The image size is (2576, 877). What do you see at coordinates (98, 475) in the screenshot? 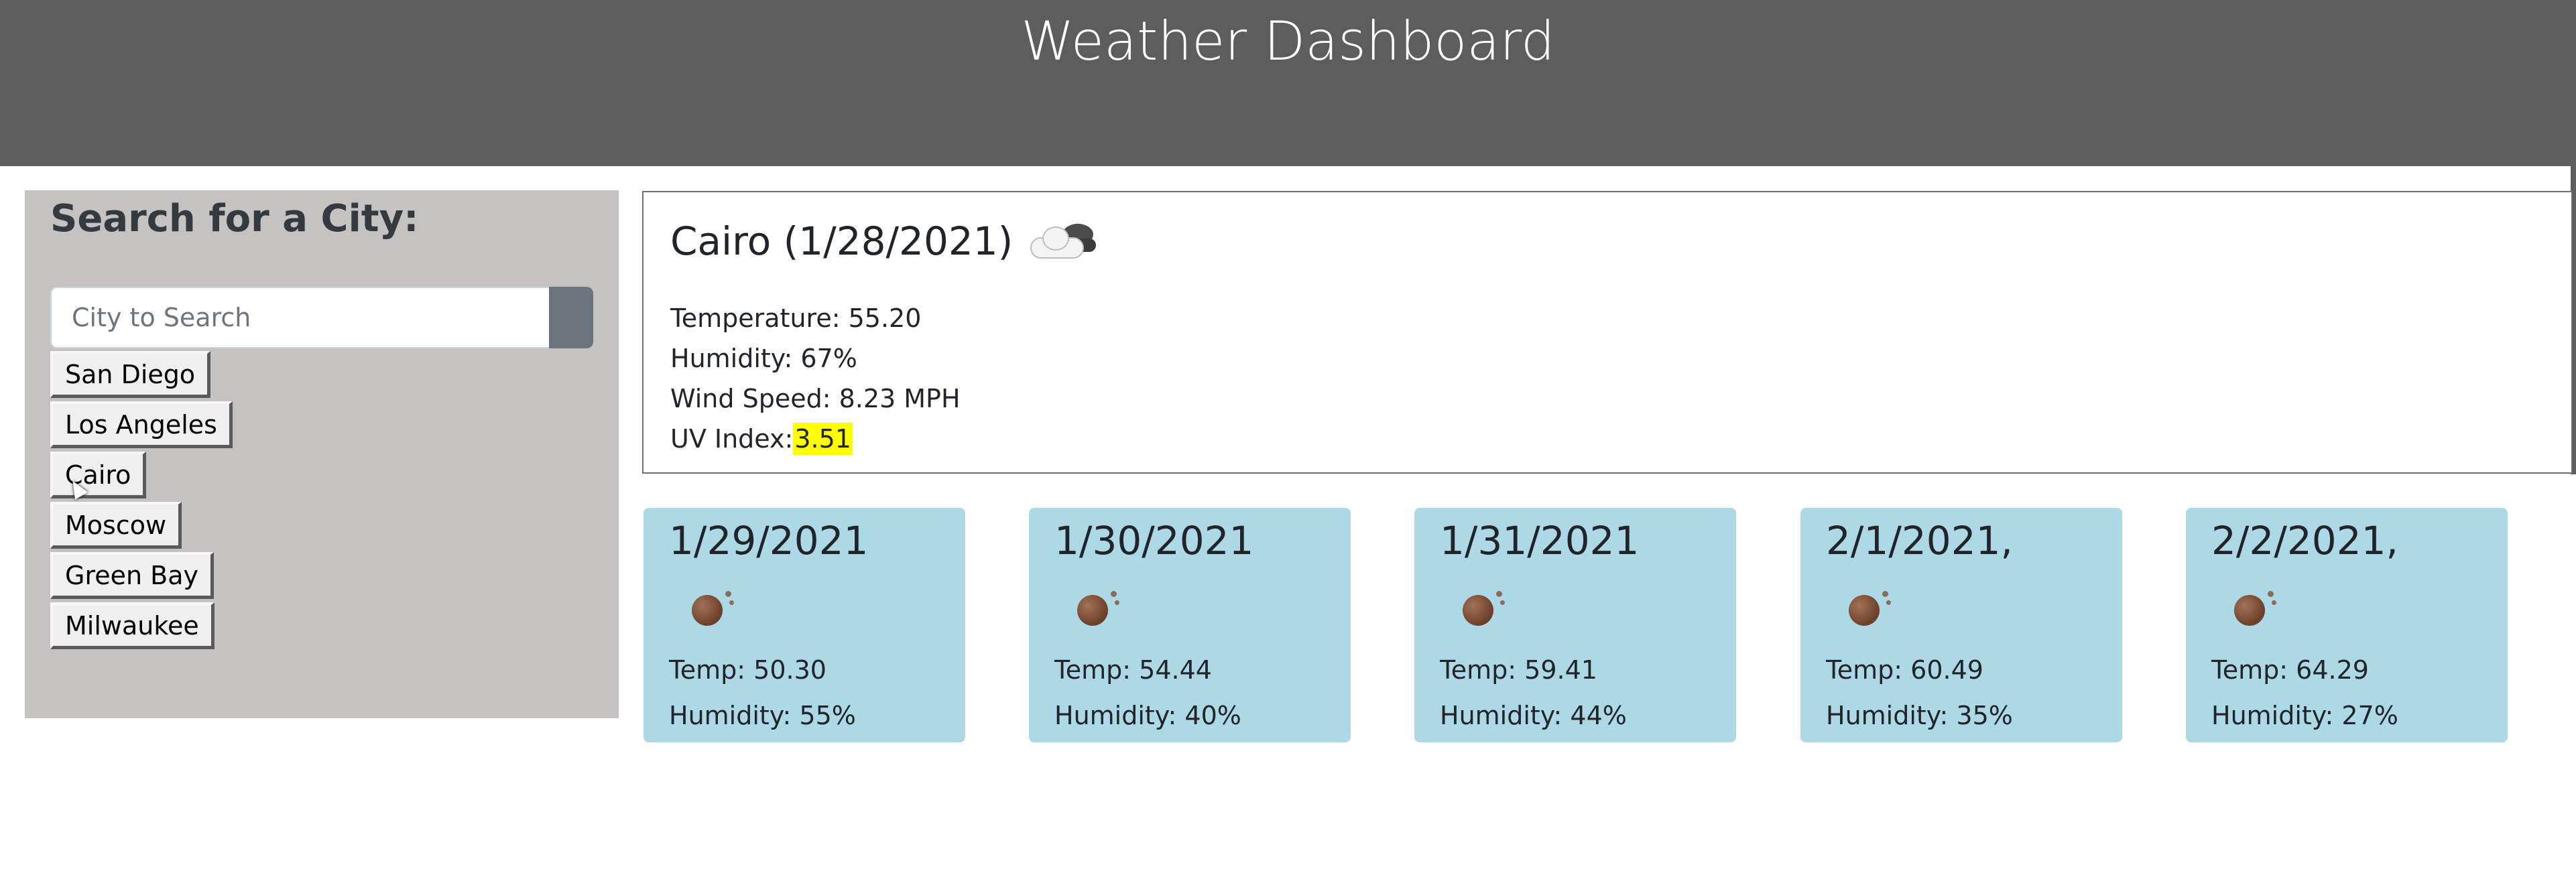
I see `history-button-cairo: Cairo` at bounding box center [98, 475].